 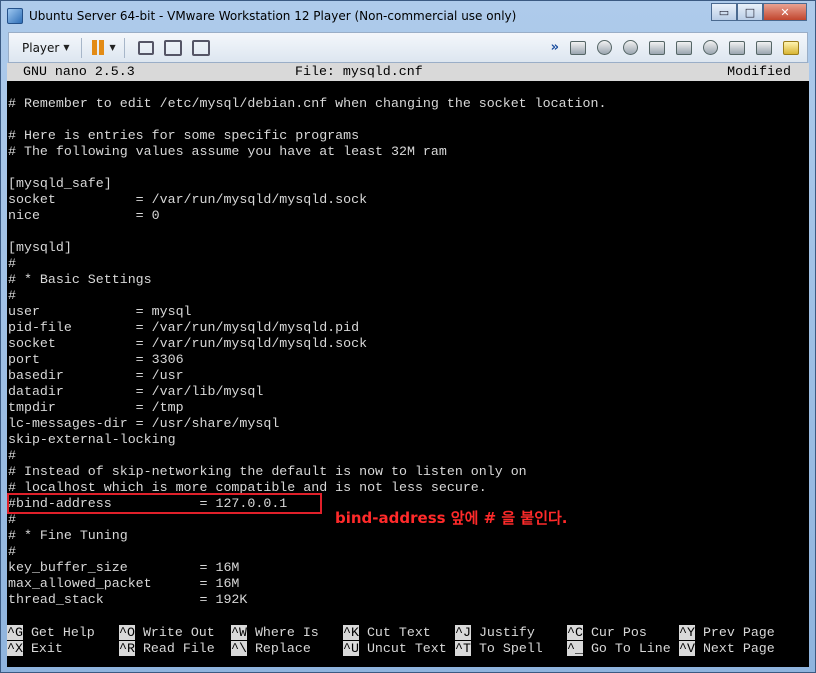 What do you see at coordinates (41, 47) in the screenshot?
I see `player-menu-label: Player` at bounding box center [41, 47].